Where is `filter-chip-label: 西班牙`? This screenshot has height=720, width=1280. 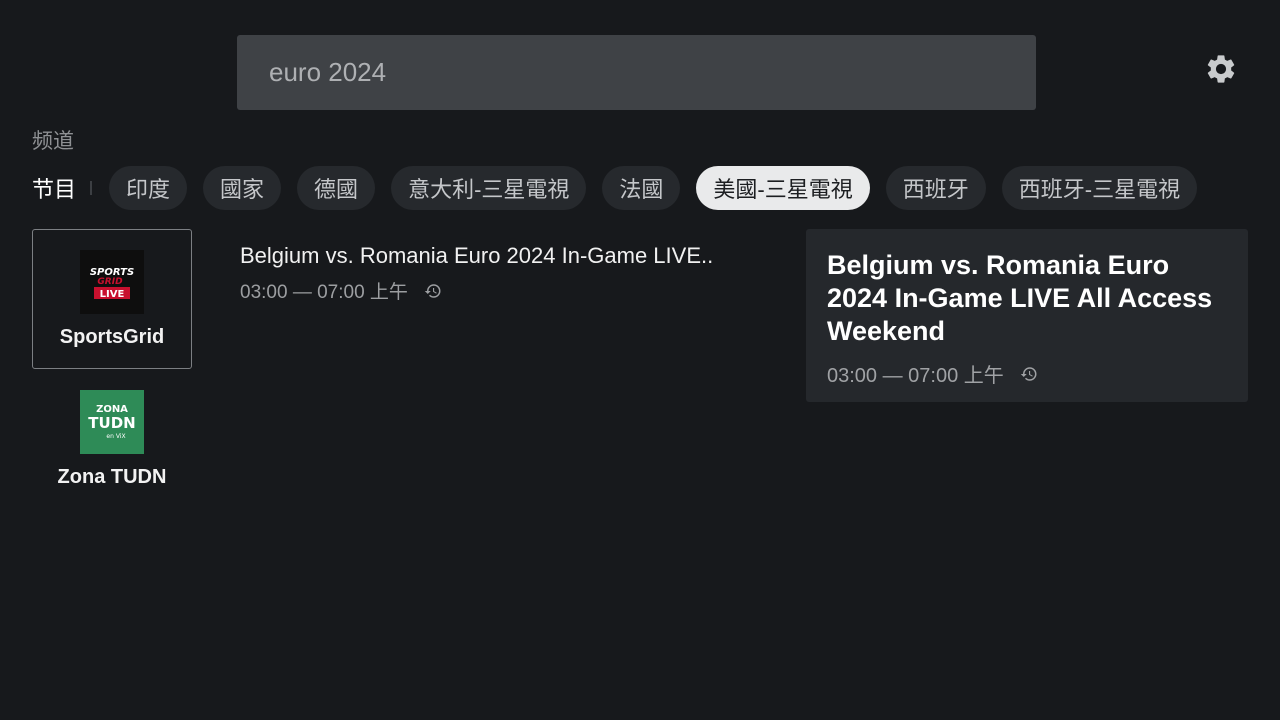
filter-chip-label: 西班牙 is located at coordinates (935, 189).